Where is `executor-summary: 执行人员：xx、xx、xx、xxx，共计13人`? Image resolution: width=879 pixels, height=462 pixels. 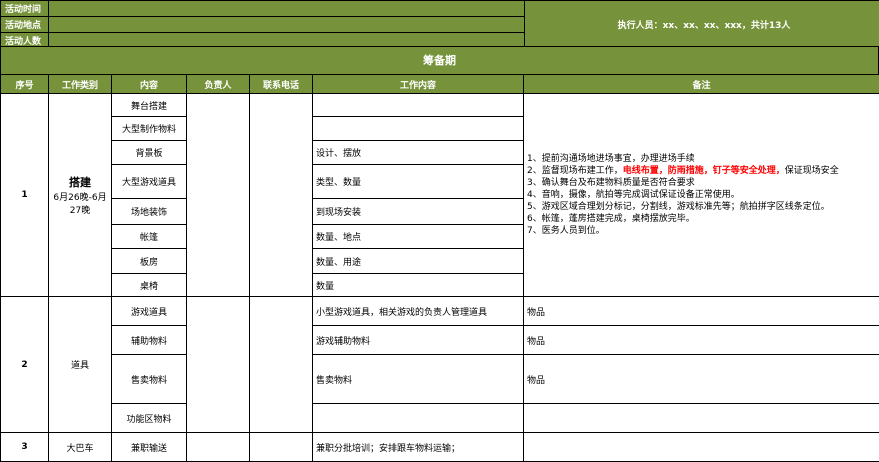 executor-summary: 执行人员：xx、xx、xx、xxx，共计13人 is located at coordinates (702, 25).